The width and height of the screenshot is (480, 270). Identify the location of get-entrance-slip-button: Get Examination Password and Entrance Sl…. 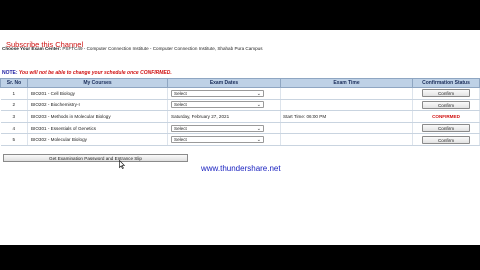
(95, 158).